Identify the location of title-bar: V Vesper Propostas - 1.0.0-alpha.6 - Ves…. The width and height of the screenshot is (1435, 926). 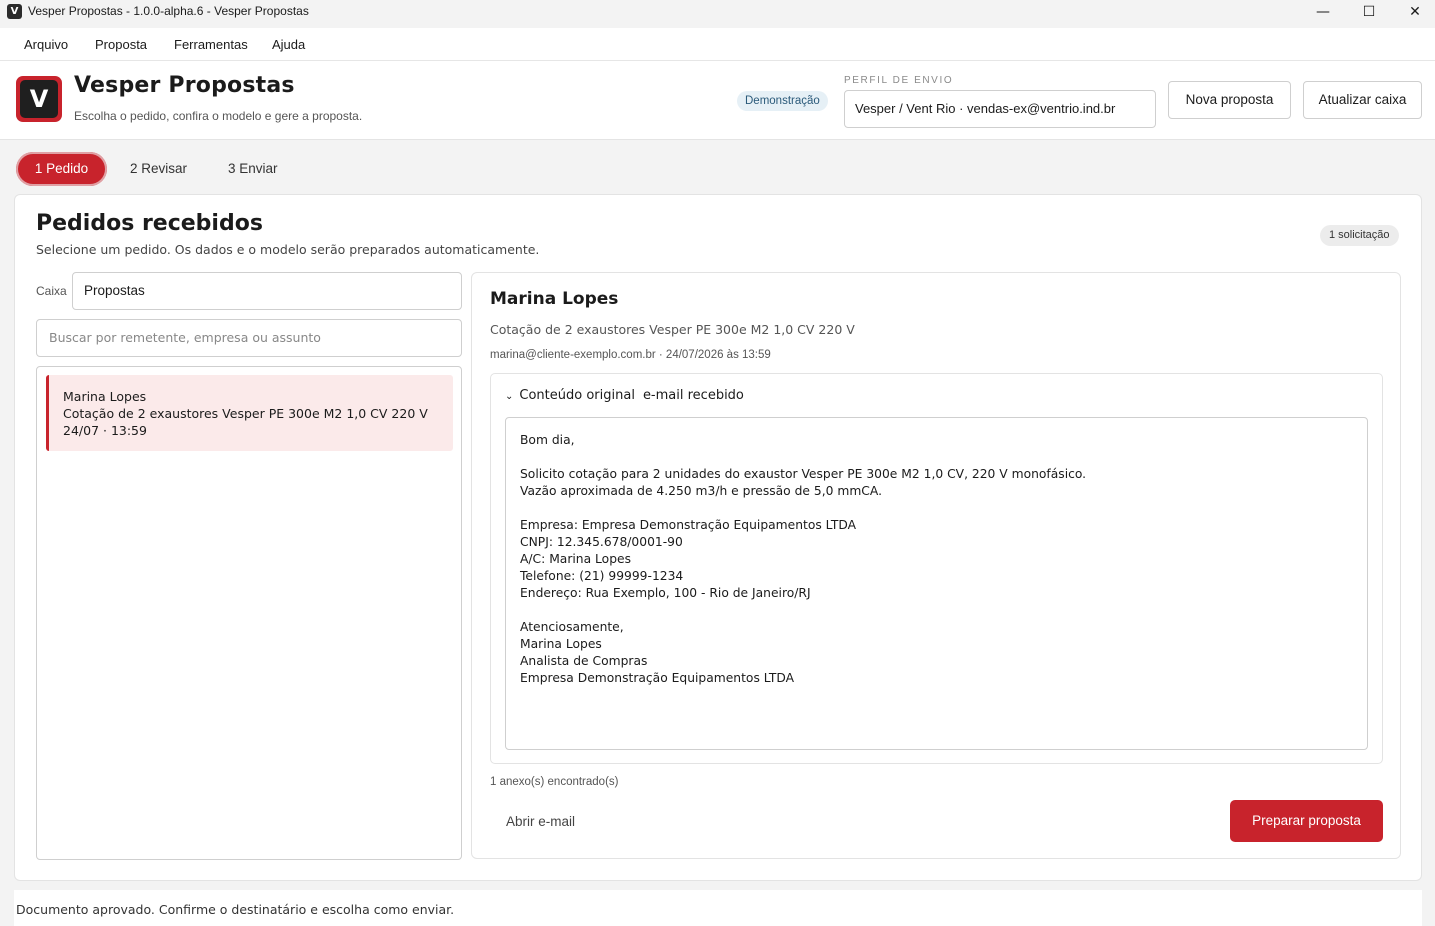
(717, 12).